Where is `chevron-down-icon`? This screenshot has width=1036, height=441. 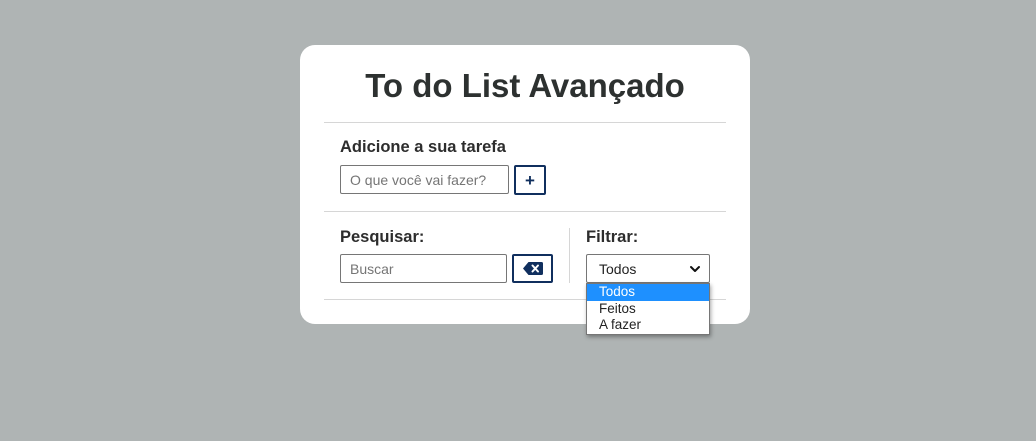 chevron-down-icon is located at coordinates (695, 268).